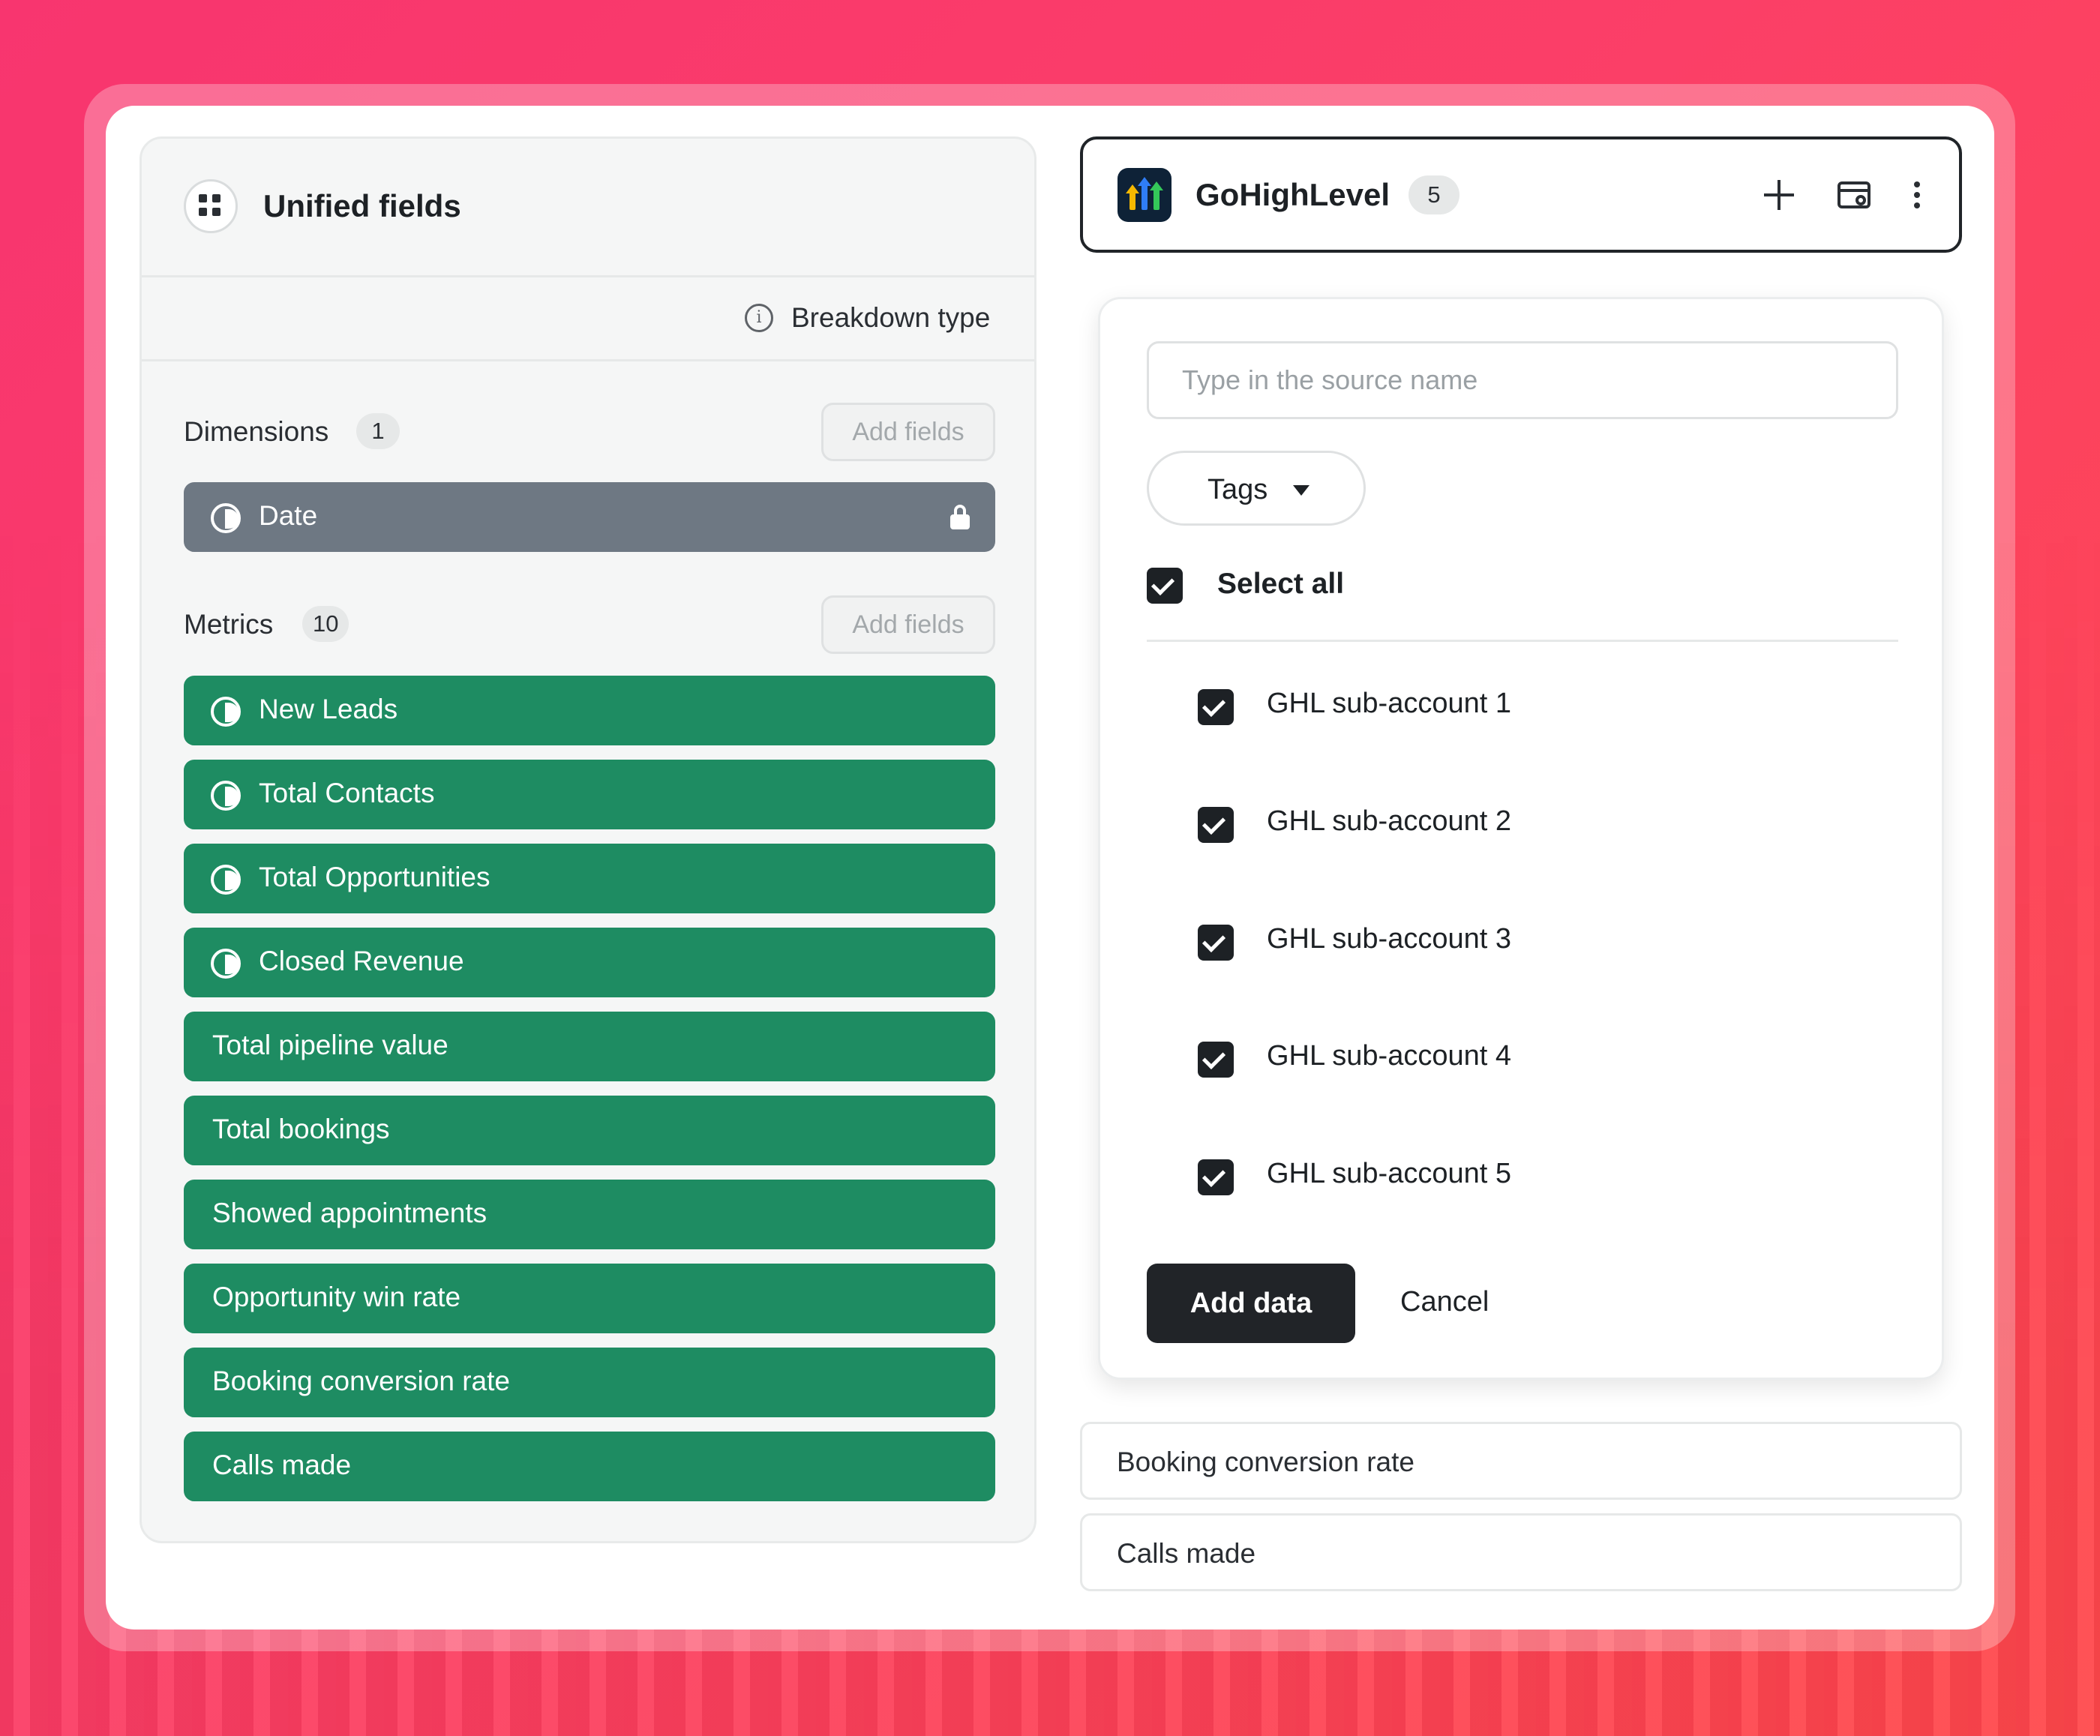  I want to click on dimensions-label: Dimensions, so click(256, 432).